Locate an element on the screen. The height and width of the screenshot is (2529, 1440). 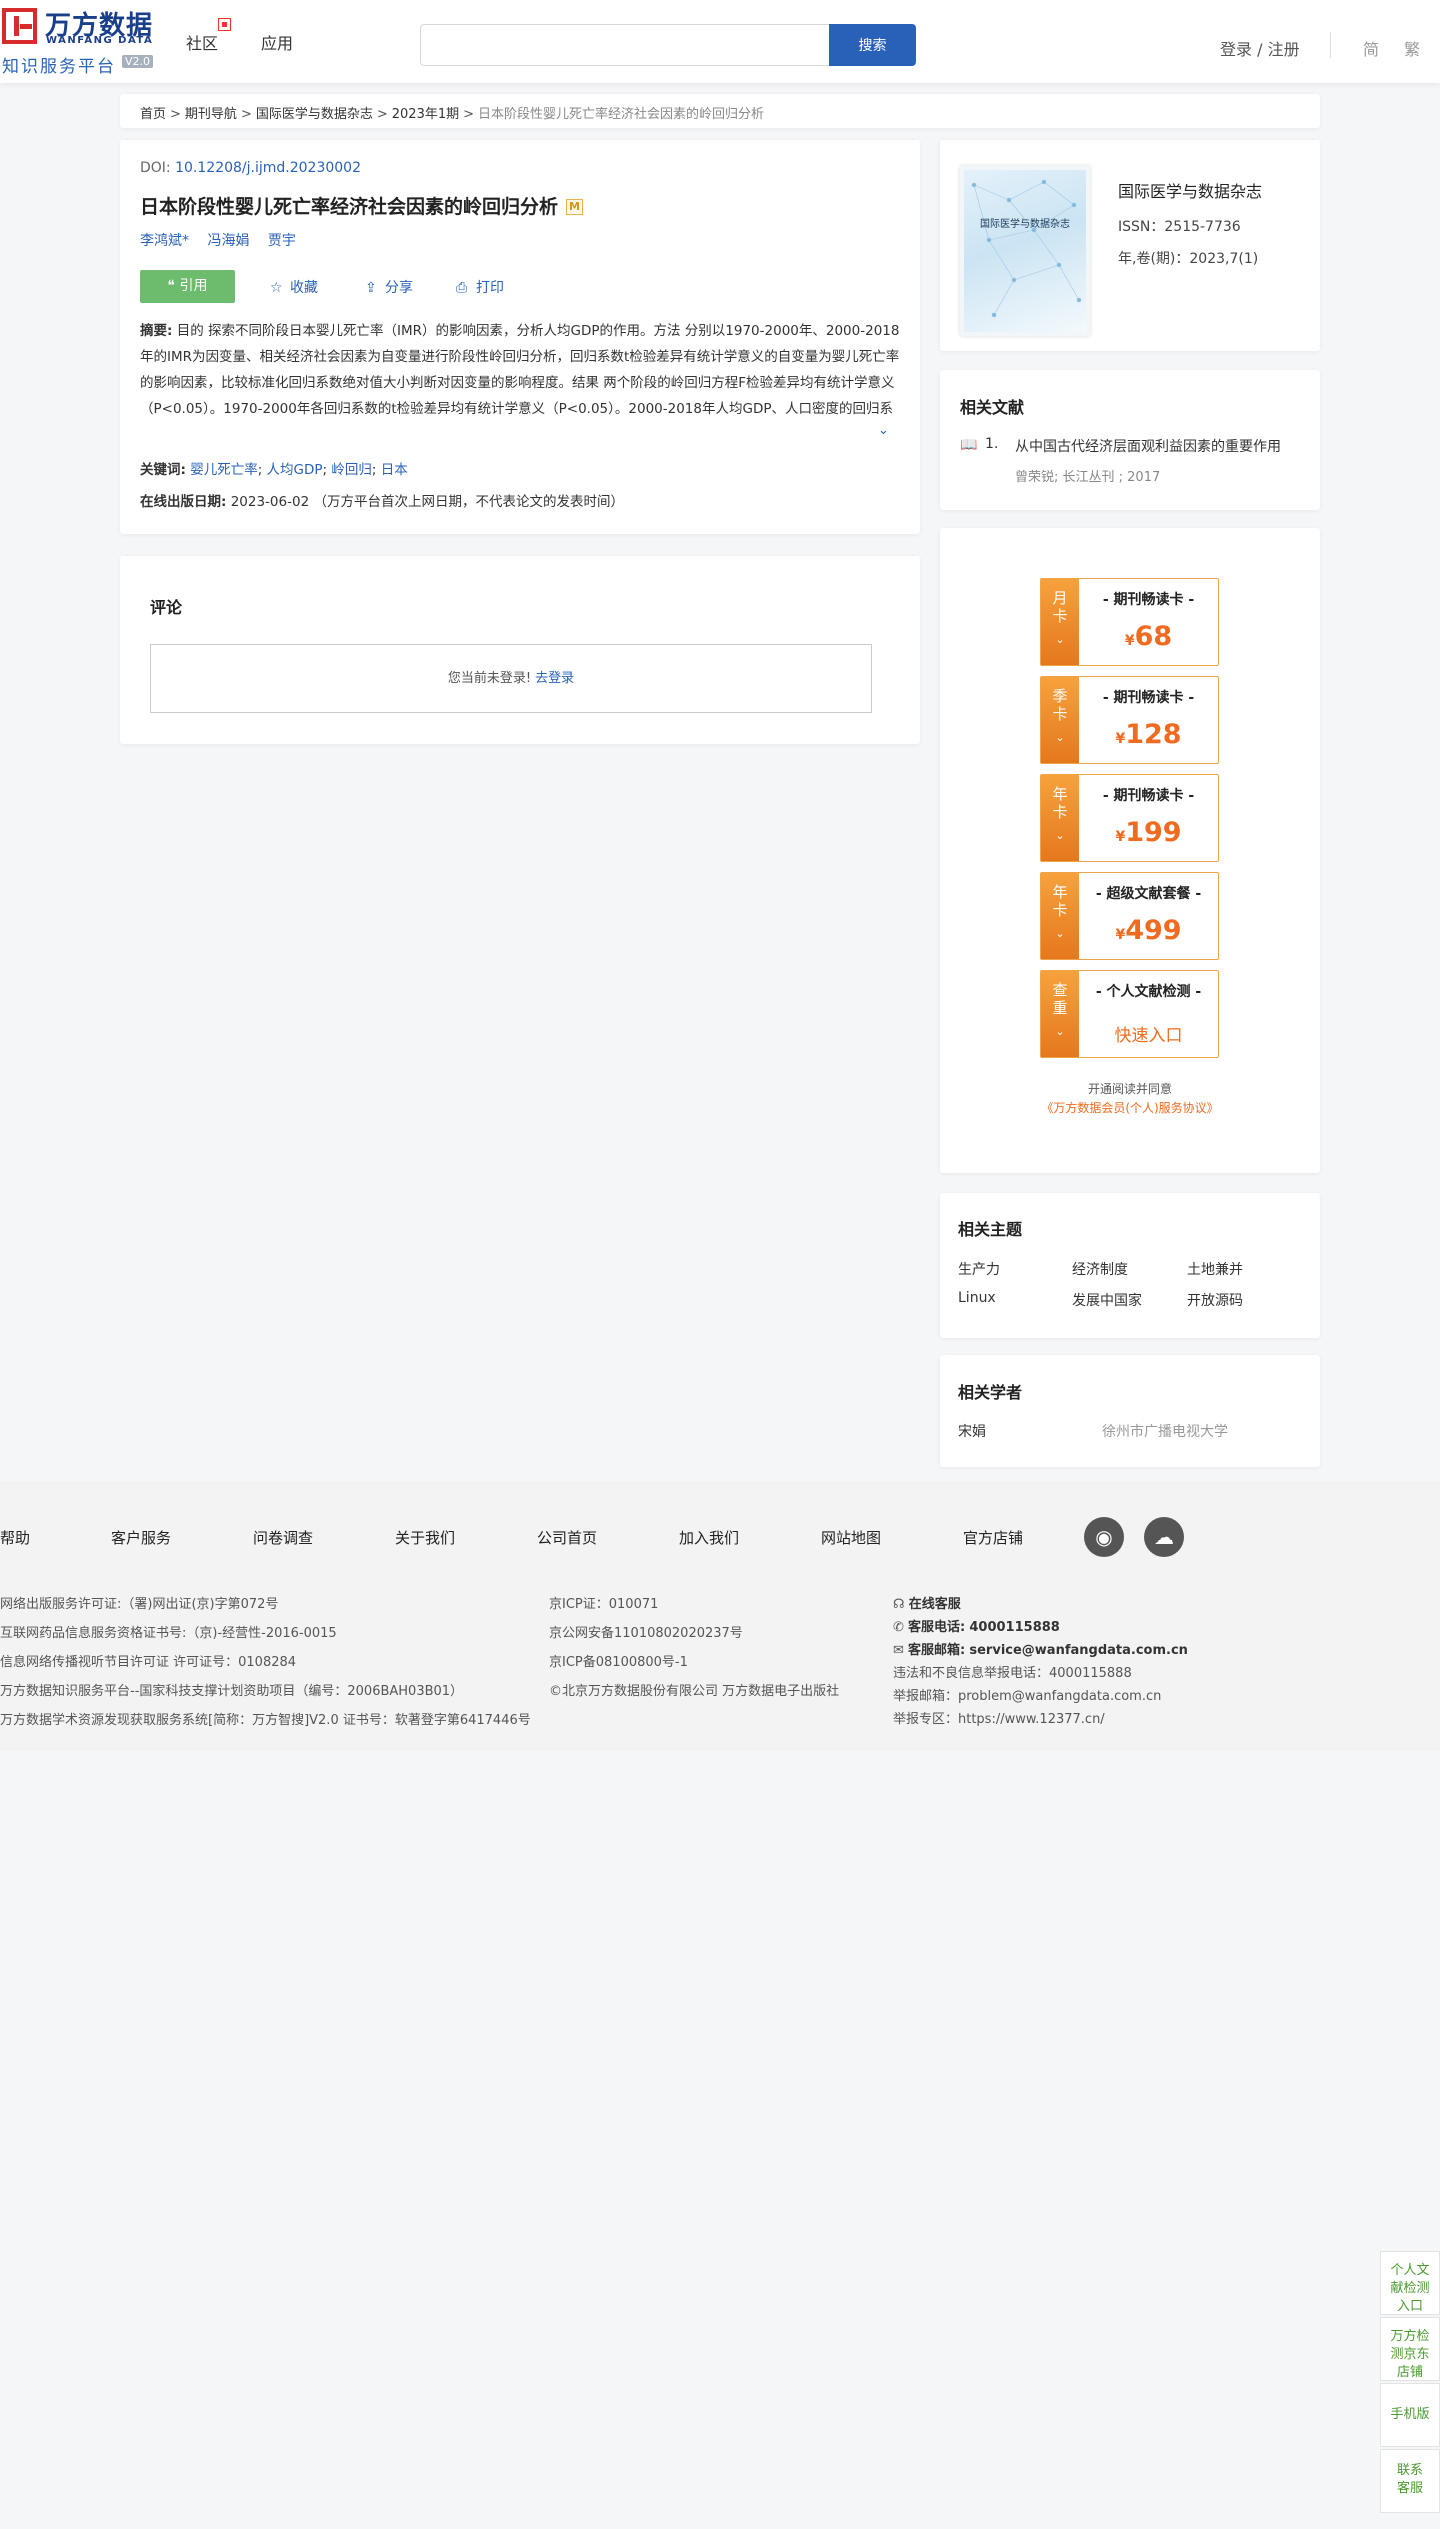
journal-cover: 国际医学与数据杂志 is located at coordinates (1025, 251).